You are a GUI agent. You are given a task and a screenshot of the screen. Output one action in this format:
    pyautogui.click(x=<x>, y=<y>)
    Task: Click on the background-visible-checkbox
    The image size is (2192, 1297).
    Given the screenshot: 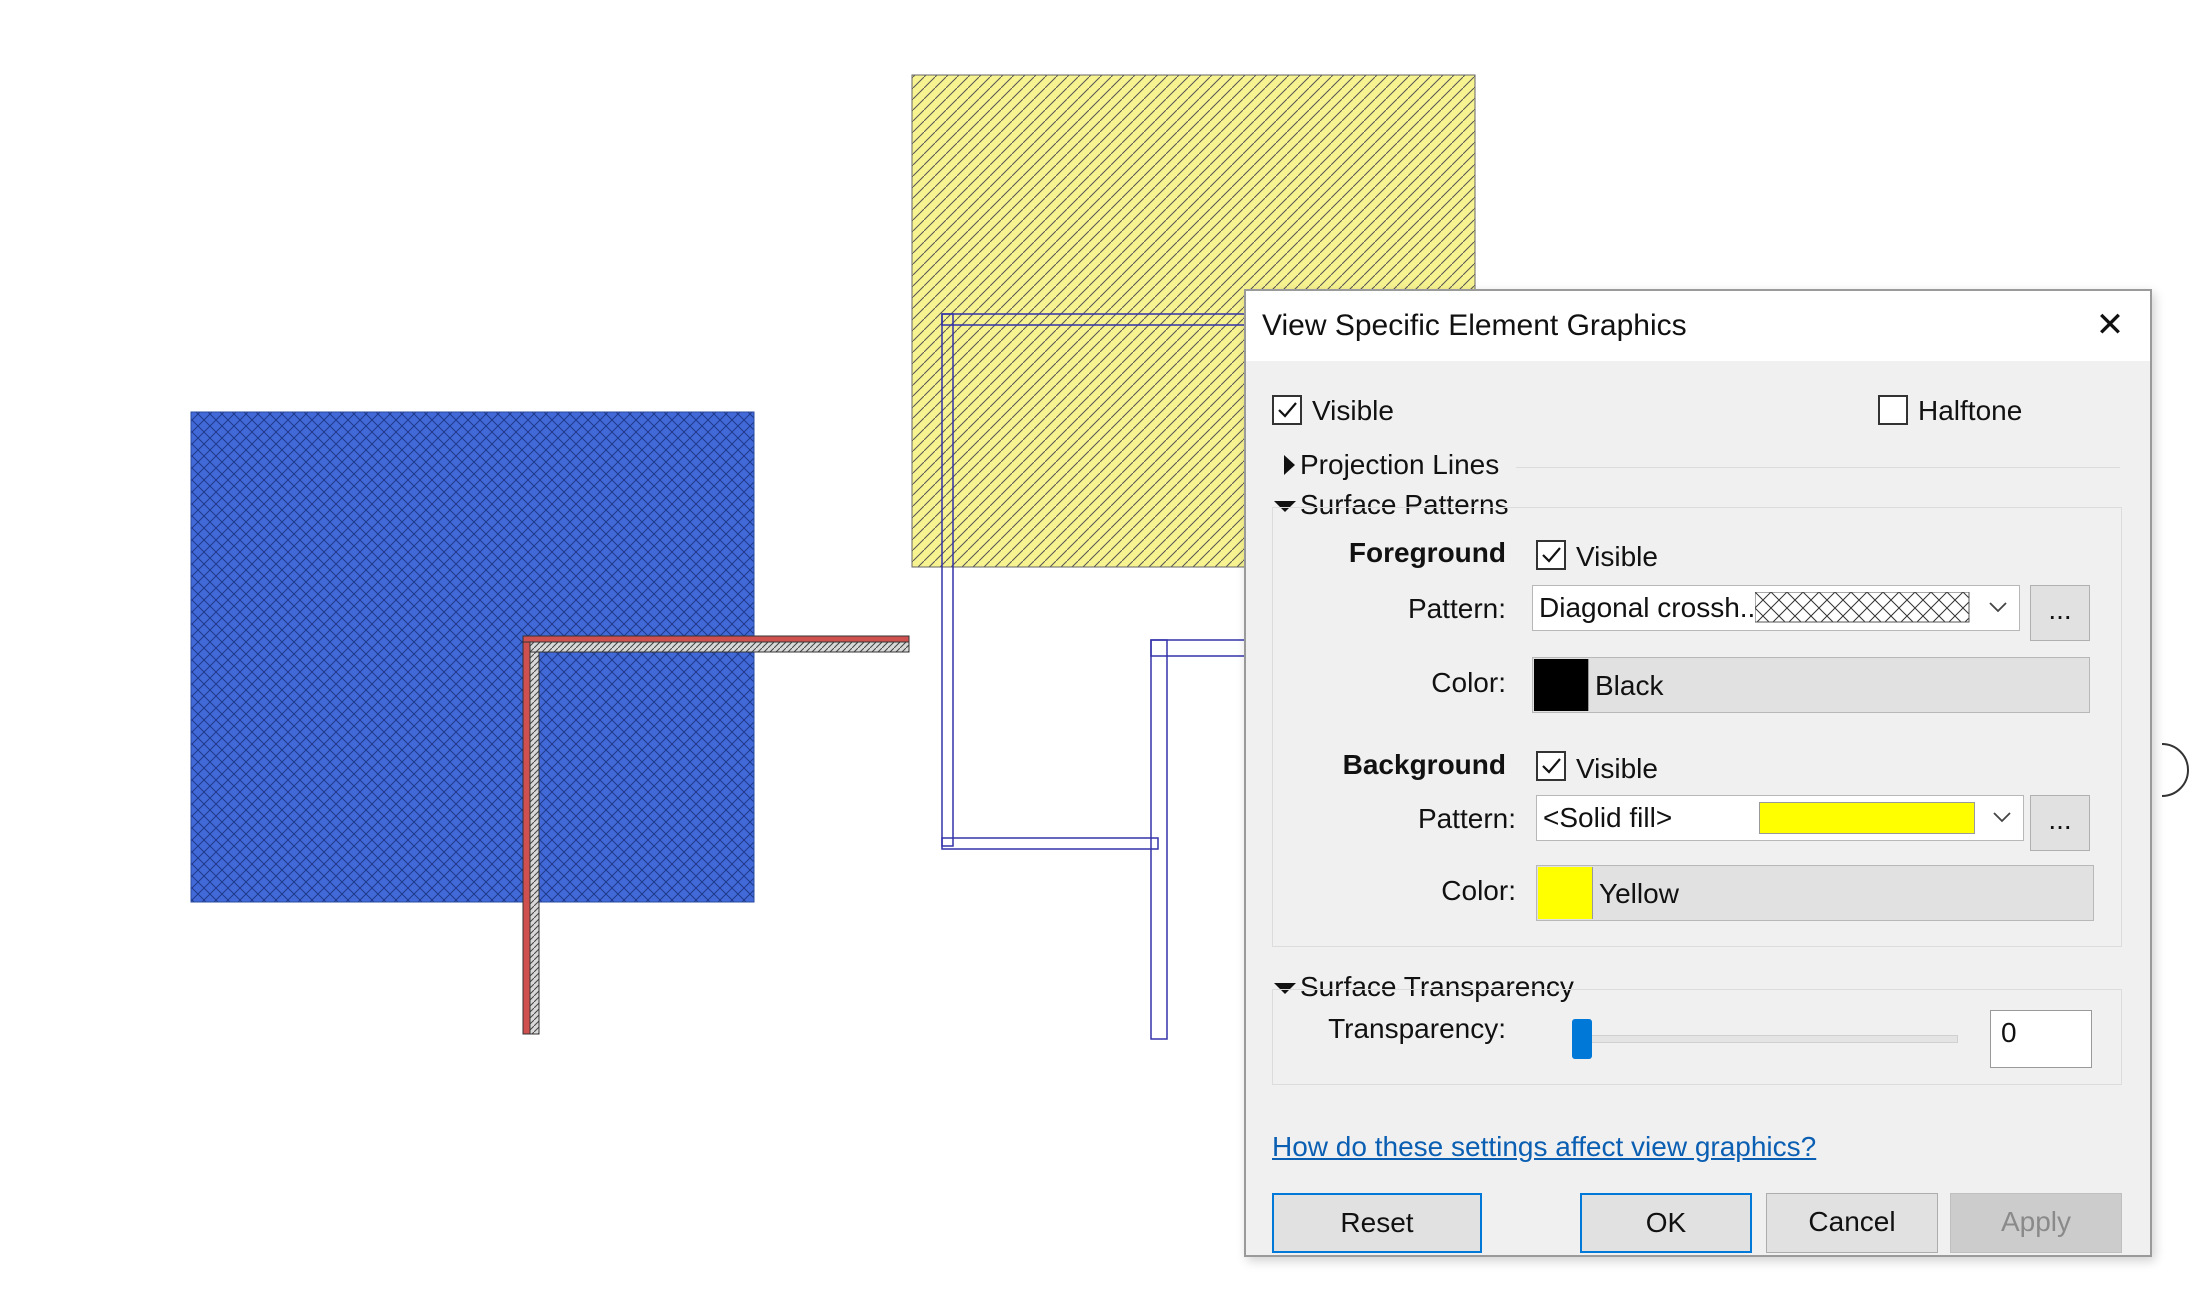 What is the action you would take?
    pyautogui.click(x=1551, y=766)
    